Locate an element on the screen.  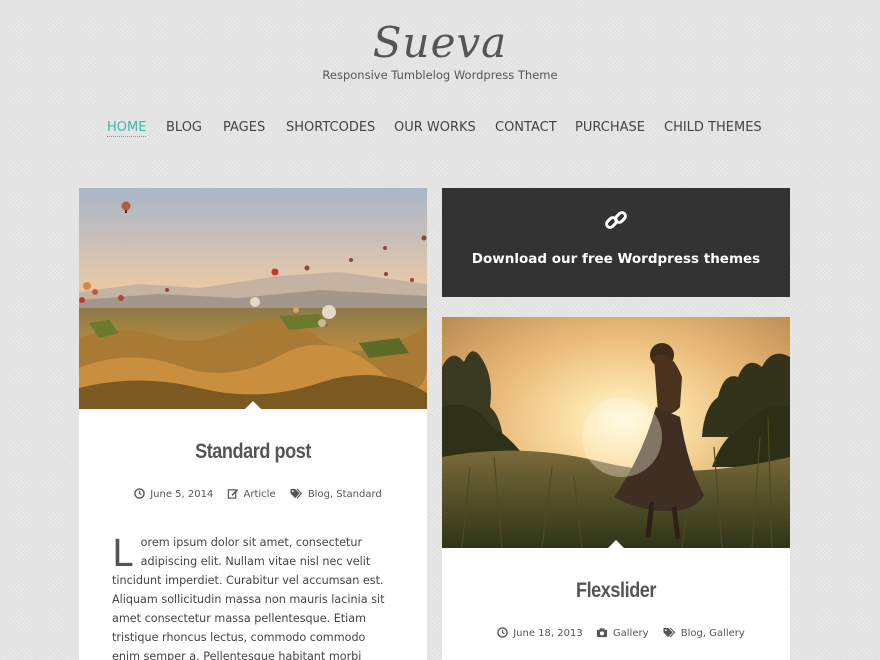
post-date: June 18, 2013 is located at coordinates (548, 633).